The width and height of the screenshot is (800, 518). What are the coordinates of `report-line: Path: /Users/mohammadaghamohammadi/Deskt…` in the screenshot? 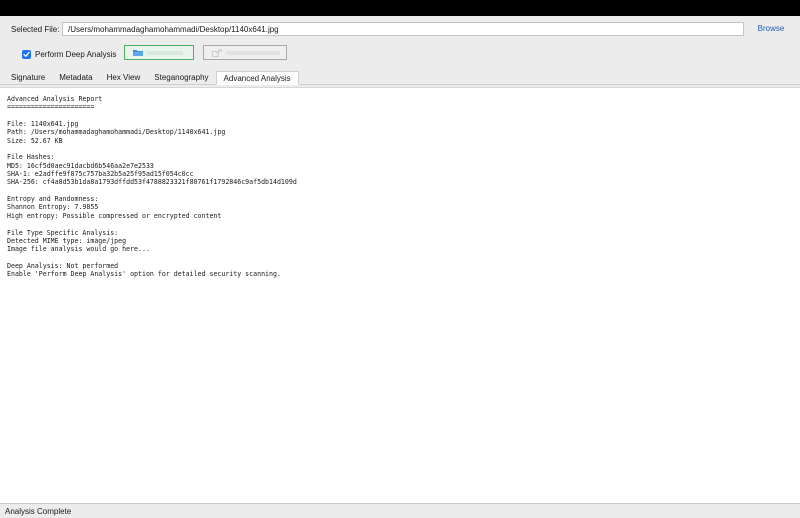 It's located at (116, 132).